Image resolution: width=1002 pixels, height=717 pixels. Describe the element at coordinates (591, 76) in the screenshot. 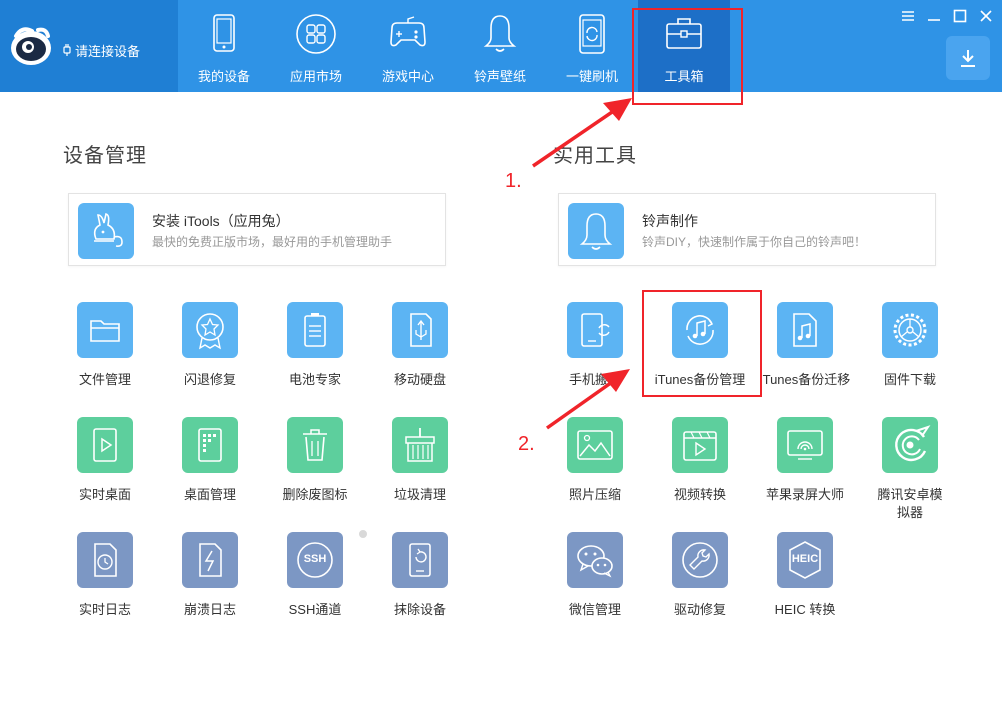

I see `tab-label: 一键刷机` at that location.